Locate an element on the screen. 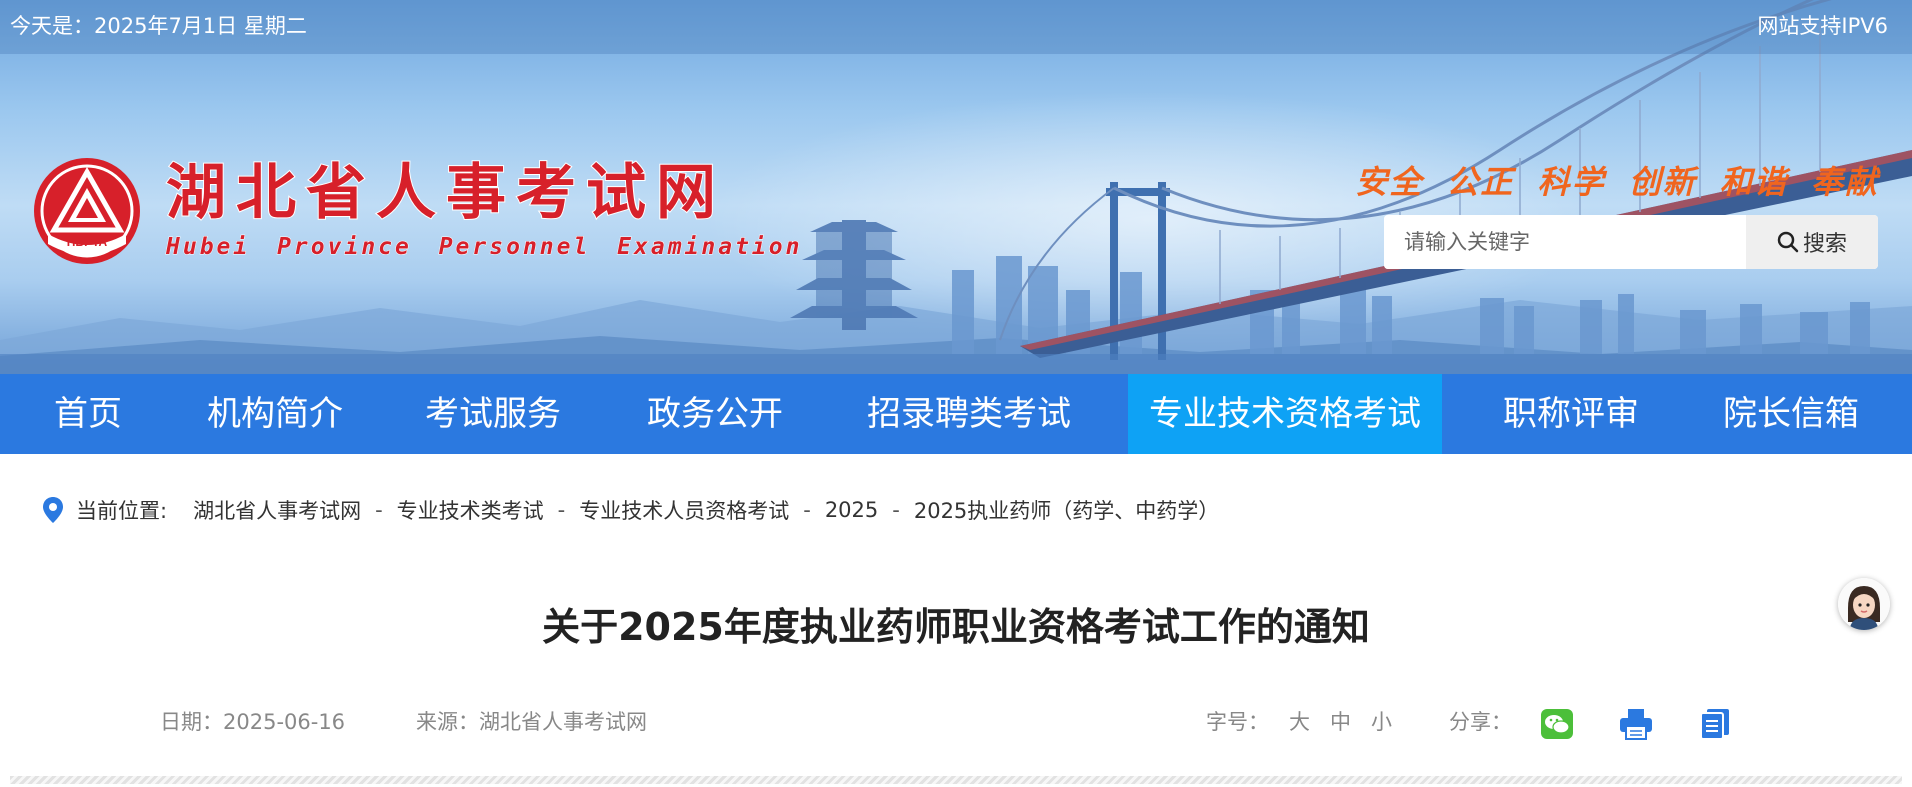 This screenshot has width=1912, height=787. copy-icon is located at coordinates (1715, 724).